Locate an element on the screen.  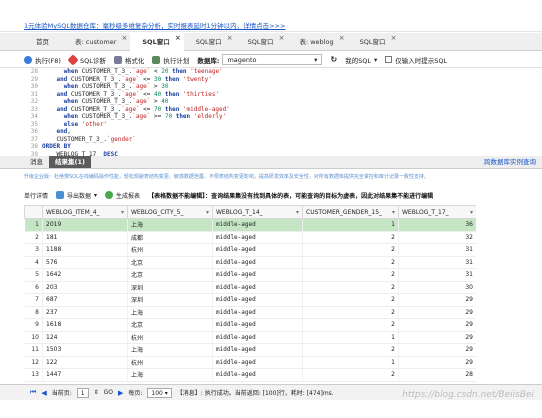
refresh-button: ↻ is located at coordinates (333, 59).